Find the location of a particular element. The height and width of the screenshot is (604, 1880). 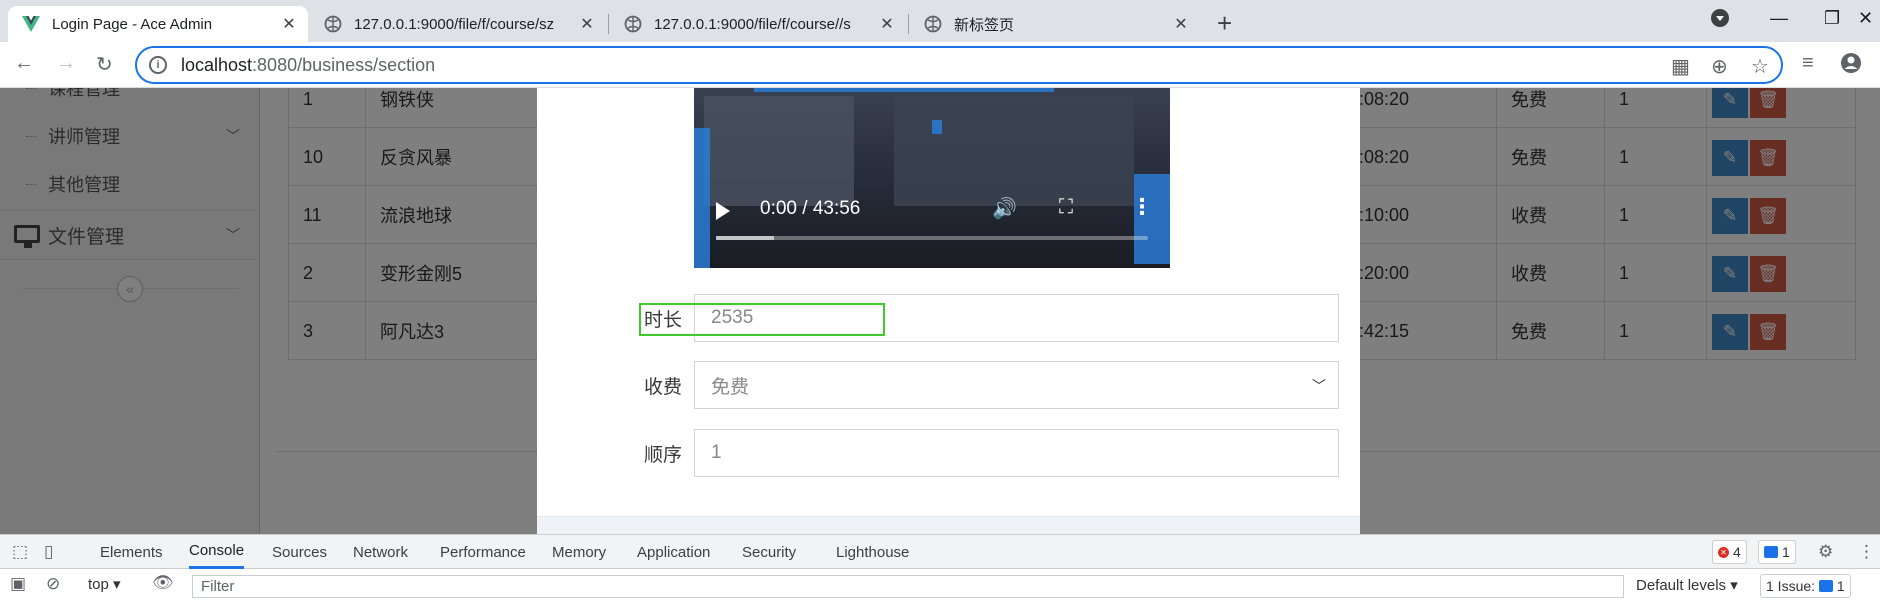

issues-label: 1 Issue: is located at coordinates (1791, 586).